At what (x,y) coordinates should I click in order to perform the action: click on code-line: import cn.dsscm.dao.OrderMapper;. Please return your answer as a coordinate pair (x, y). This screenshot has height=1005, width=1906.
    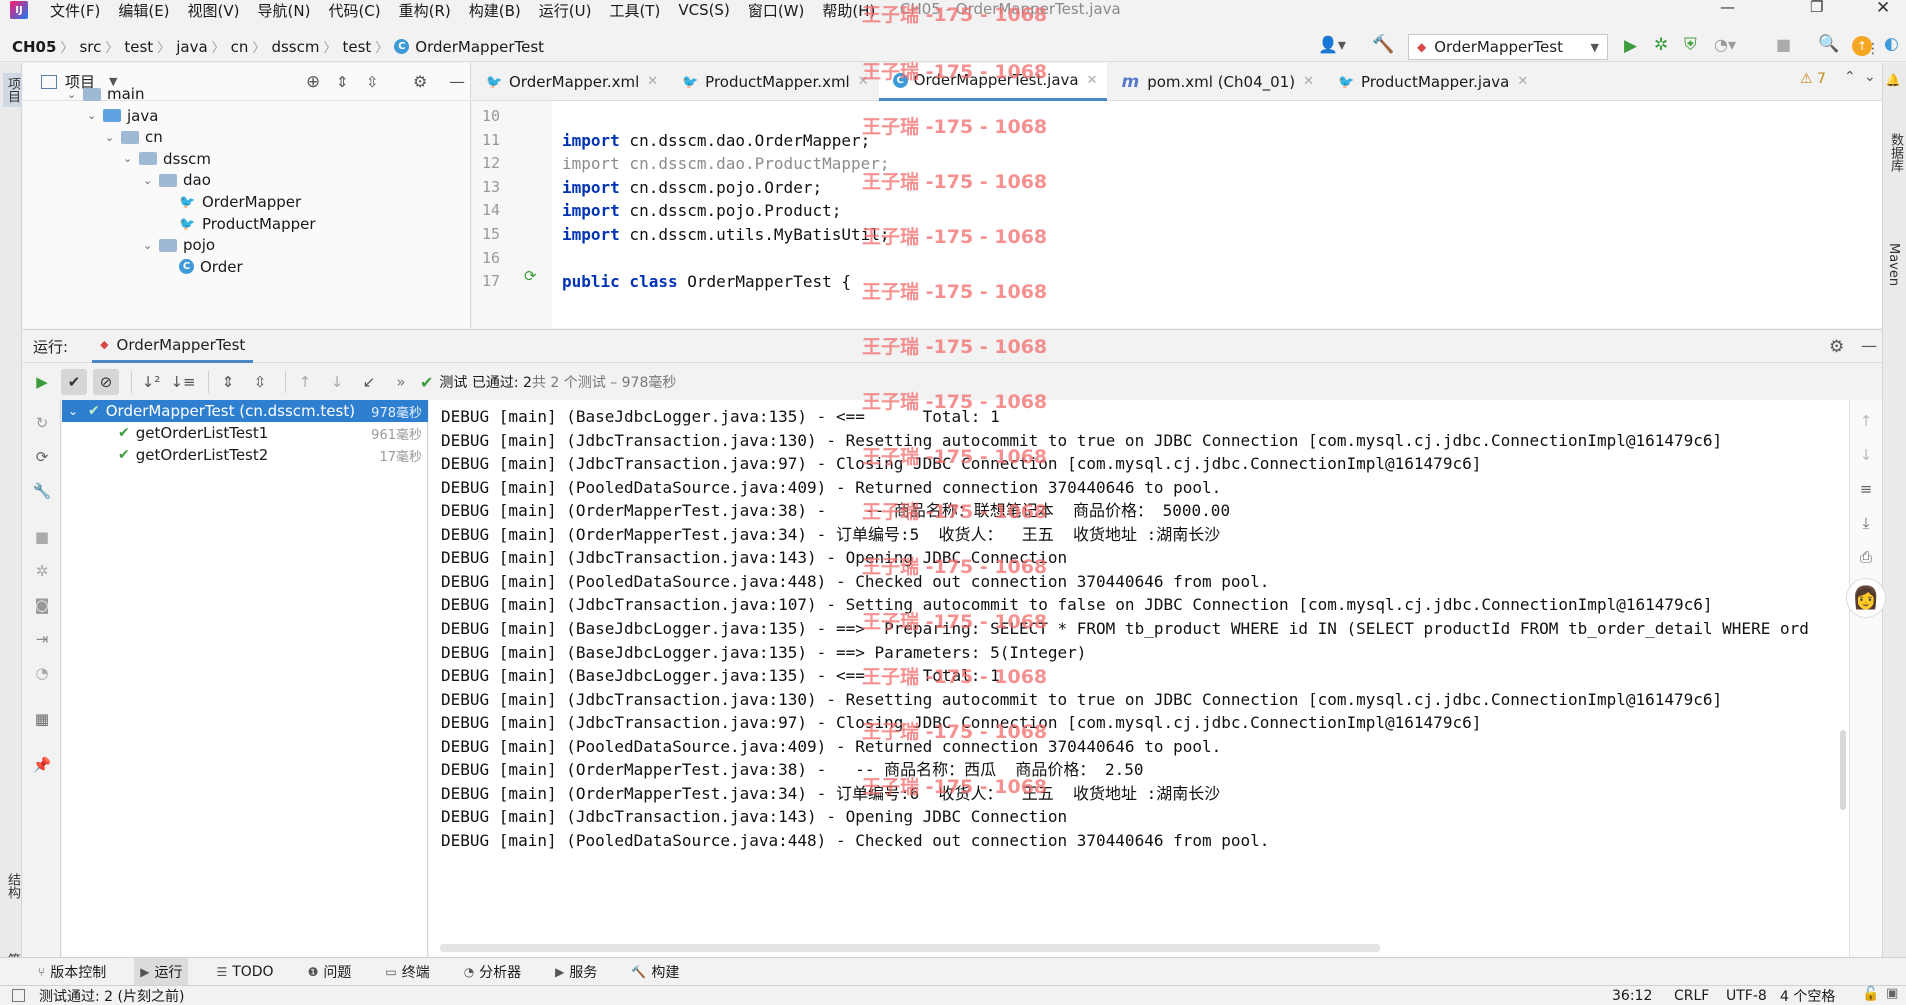
    Looking at the image, I should click on (716, 140).